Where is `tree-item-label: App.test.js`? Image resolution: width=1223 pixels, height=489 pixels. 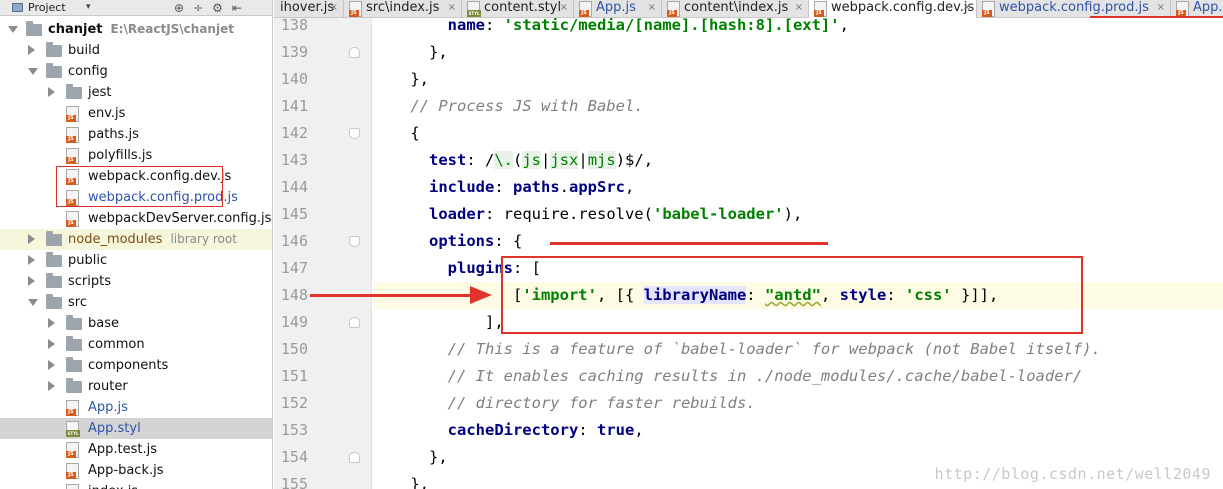
tree-item-label: App.test.js is located at coordinates (122, 449).